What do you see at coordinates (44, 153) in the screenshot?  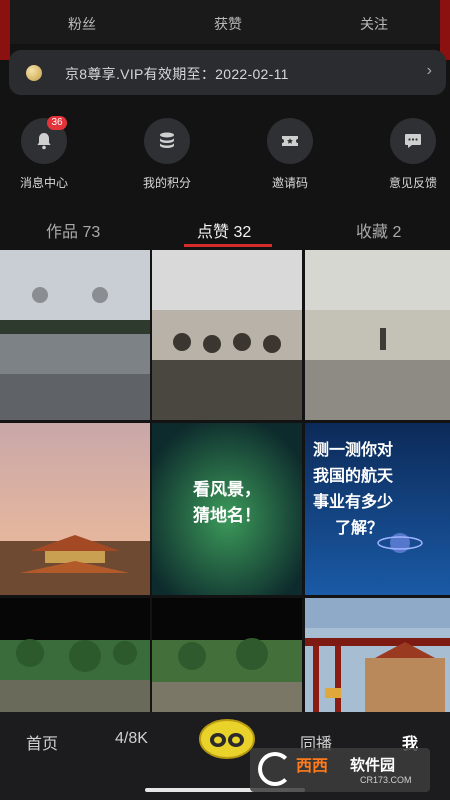 I see `message-center-button: 36 消息中心` at bounding box center [44, 153].